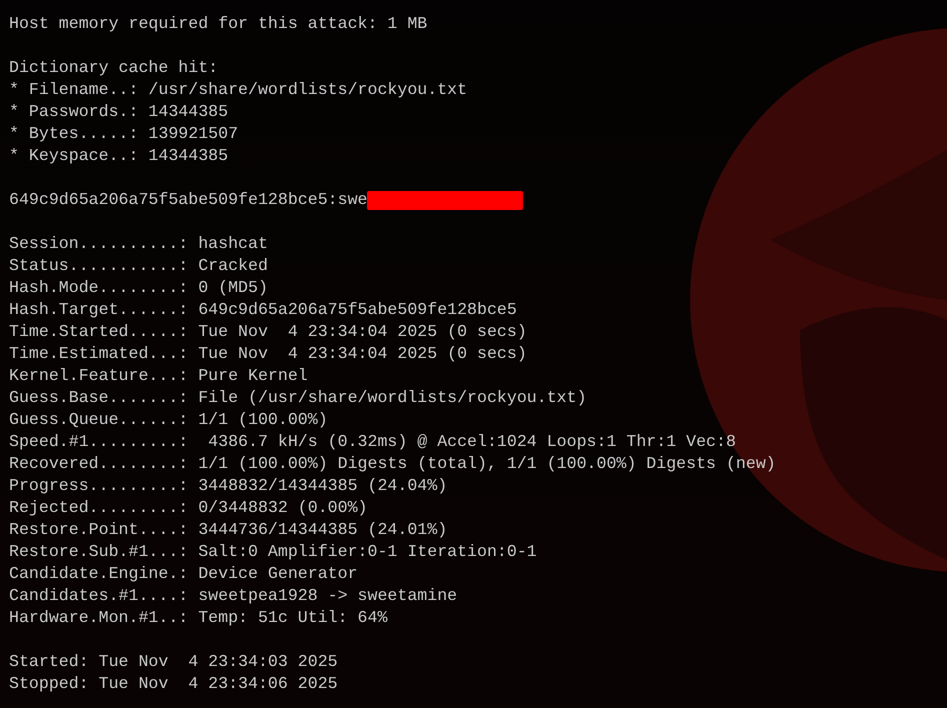  What do you see at coordinates (139, 244) in the screenshot?
I see `output-line: Session..........: hashcat` at bounding box center [139, 244].